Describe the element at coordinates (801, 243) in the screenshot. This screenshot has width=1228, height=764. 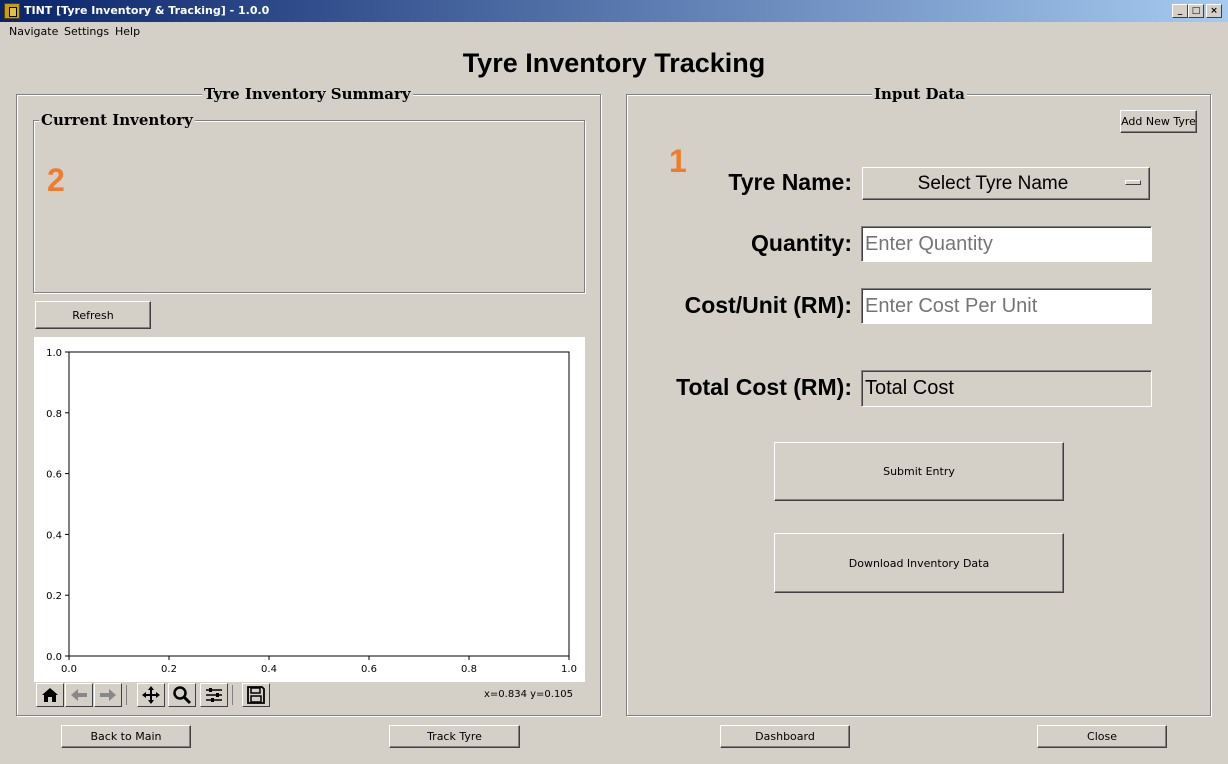
I see `quantity-label: Quantity:` at that location.